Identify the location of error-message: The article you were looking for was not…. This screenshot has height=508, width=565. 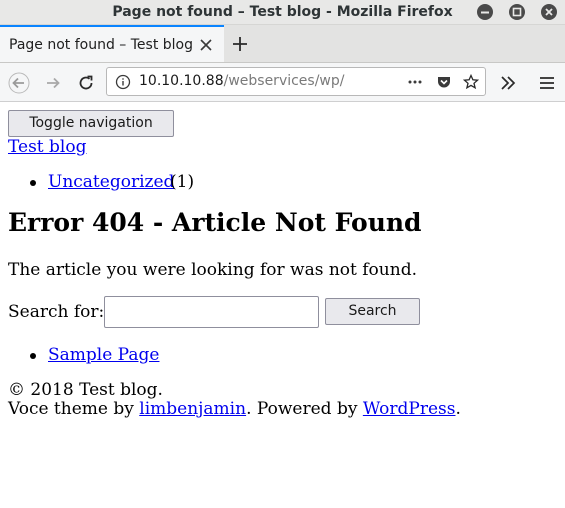
(212, 270).